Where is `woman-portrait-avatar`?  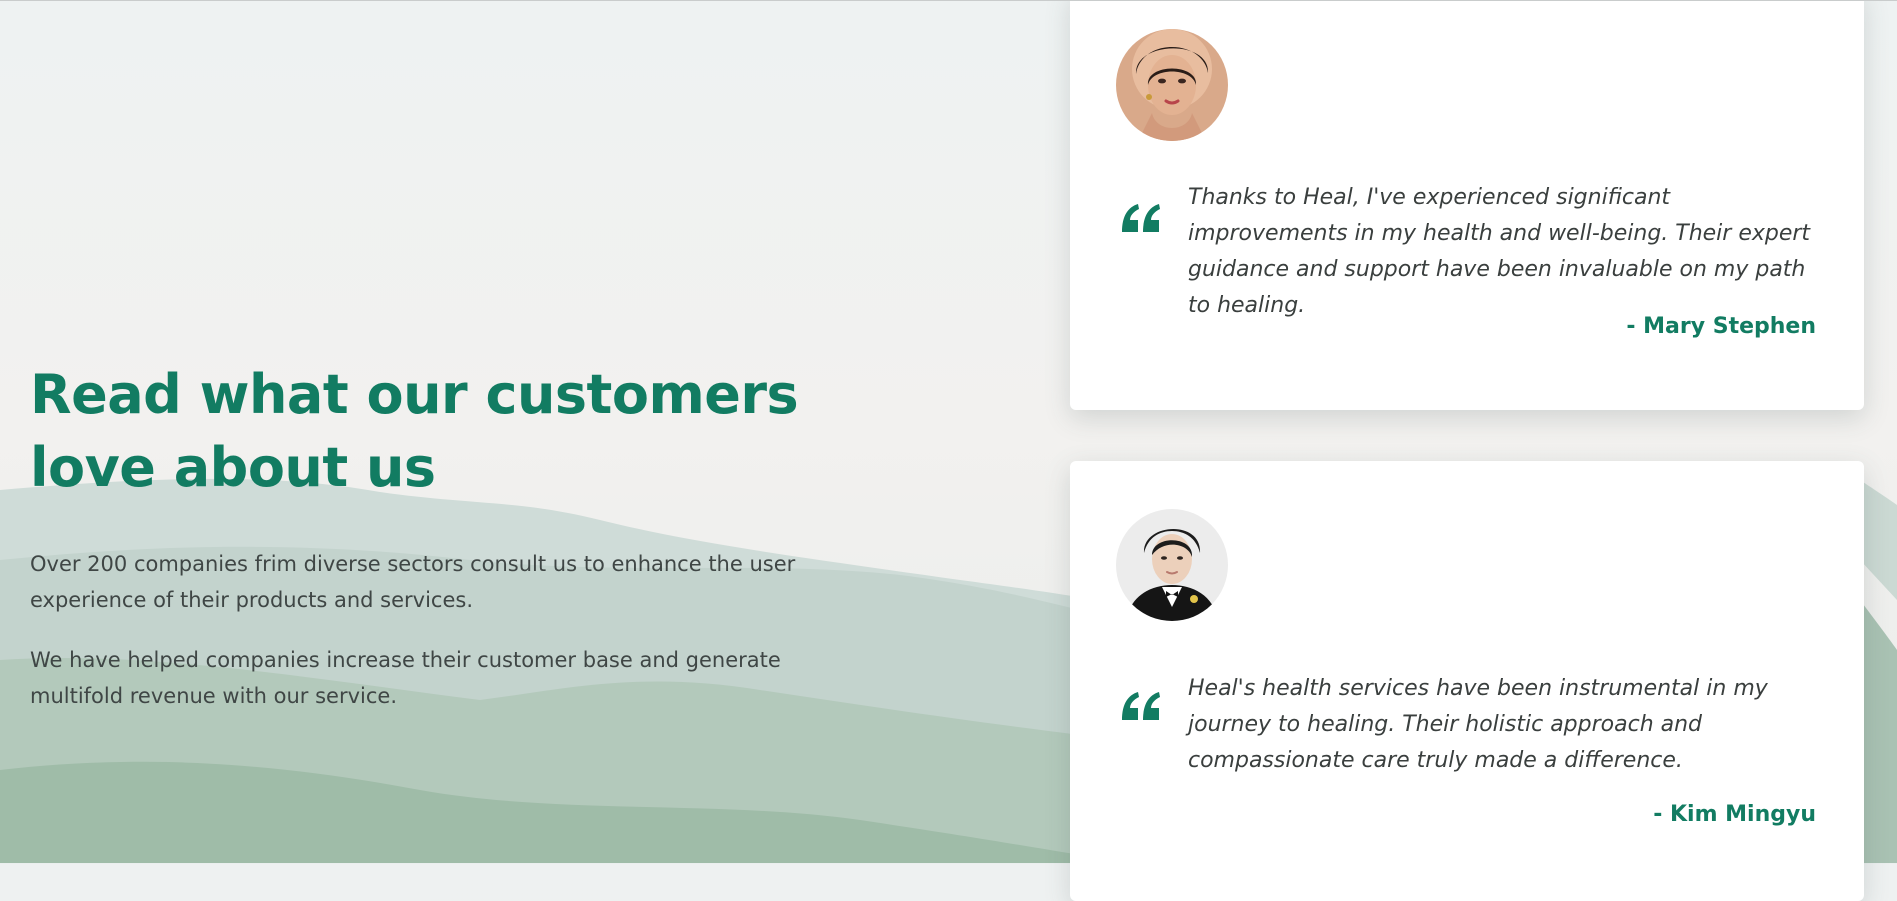
woman-portrait-avatar is located at coordinates (1172, 85).